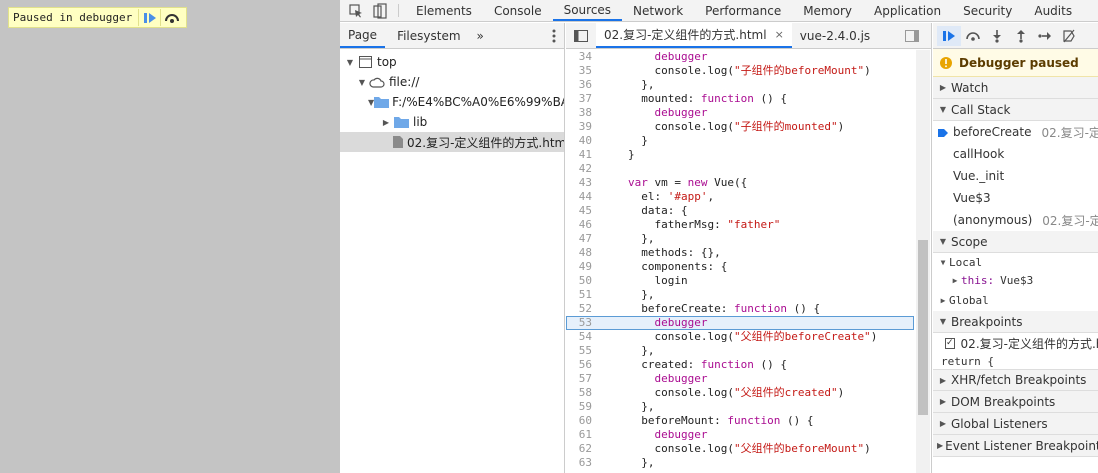  Describe the element at coordinates (1015, 343) in the screenshot. I see `breakpoint-item: ✓ 02.复习-定义组件的方式.h` at that location.